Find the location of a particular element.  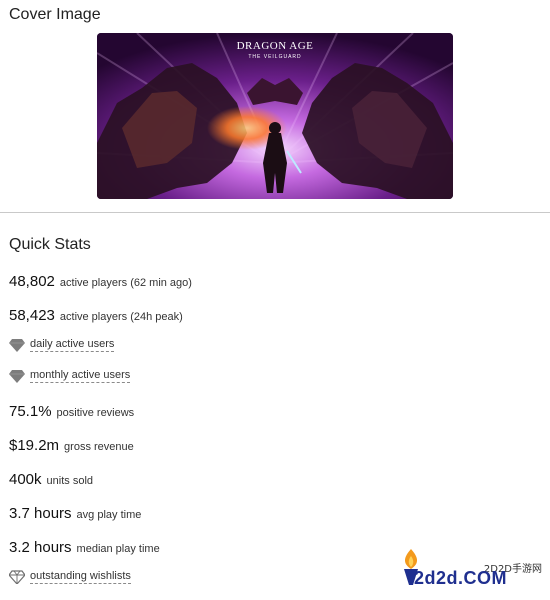

watermark-domain: 2d2d.COM is located at coordinates (461, 578).